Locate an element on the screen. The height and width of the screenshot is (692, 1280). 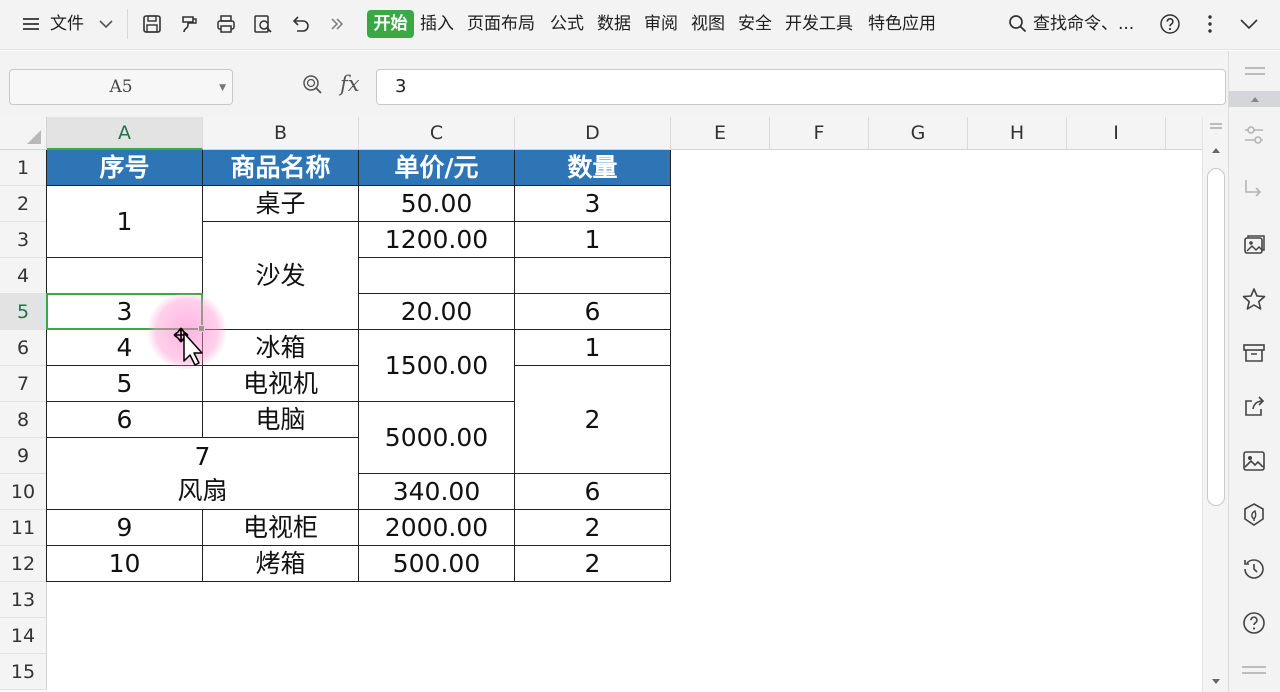
cell-d4 is located at coordinates (593, 276).